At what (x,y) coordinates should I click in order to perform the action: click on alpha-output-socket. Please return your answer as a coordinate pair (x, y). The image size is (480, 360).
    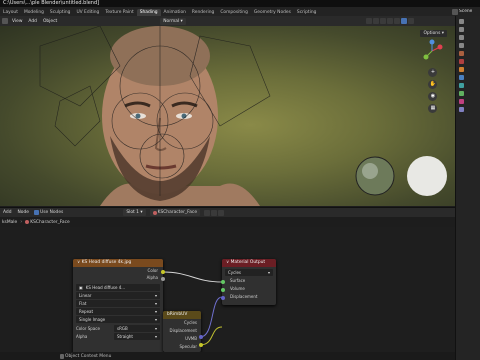
    Looking at the image, I should click on (163, 279).